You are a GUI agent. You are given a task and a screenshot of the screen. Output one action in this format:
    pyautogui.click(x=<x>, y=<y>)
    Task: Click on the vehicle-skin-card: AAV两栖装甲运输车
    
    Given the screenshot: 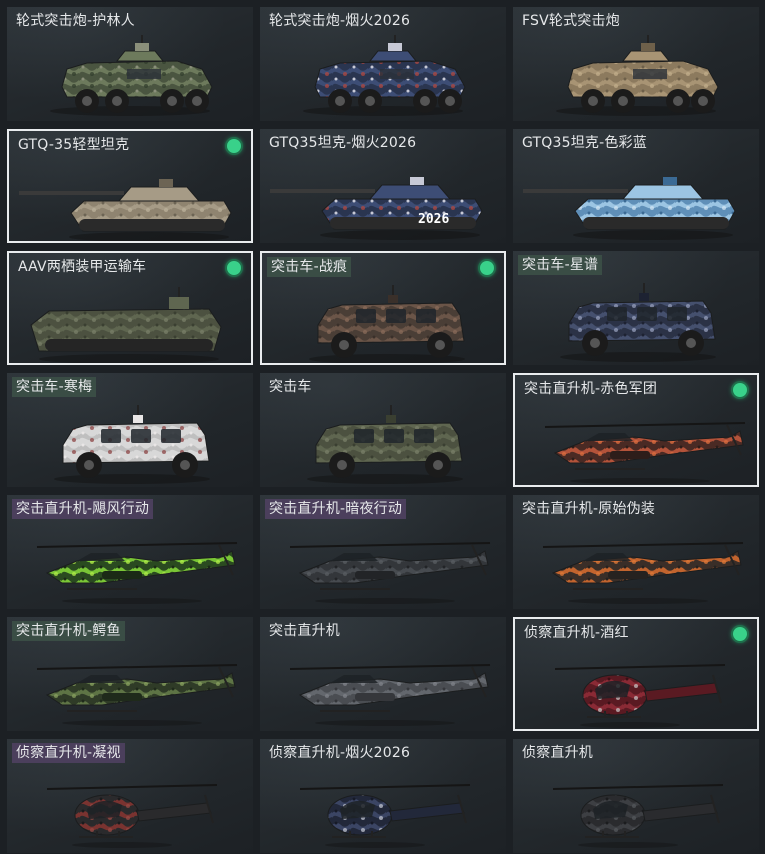 What is the action you would take?
    pyautogui.click(x=130, y=308)
    